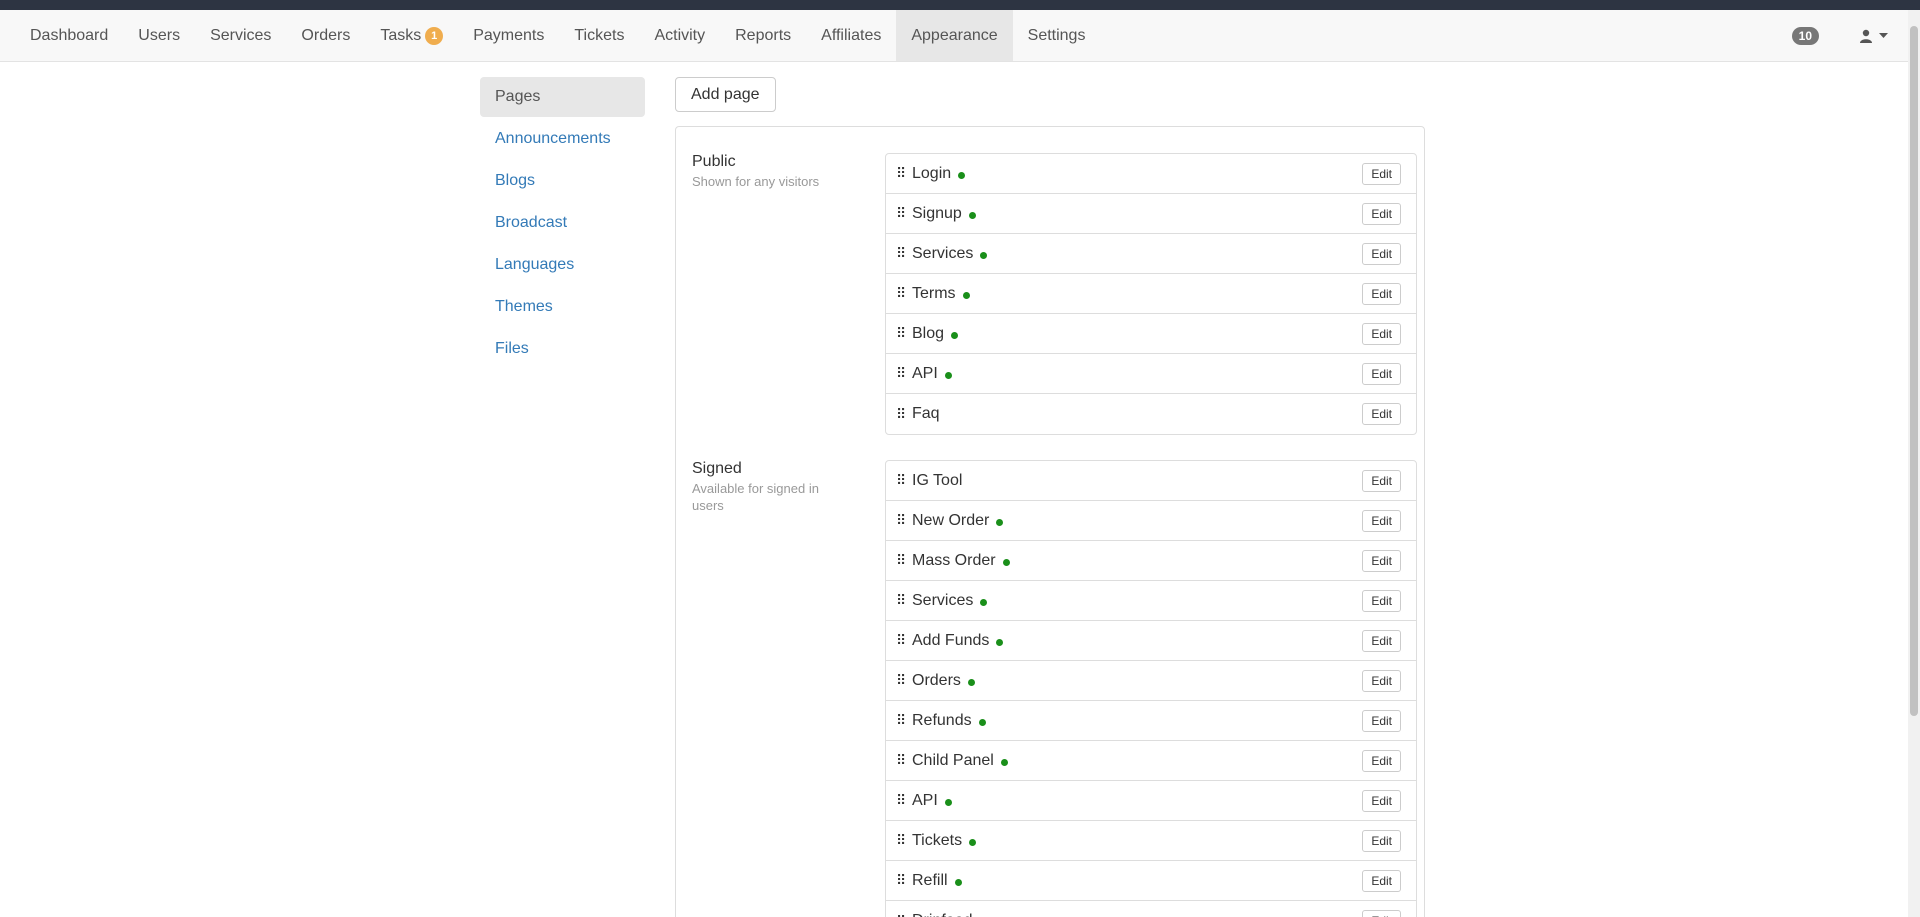 This screenshot has height=917, width=1920. Describe the element at coordinates (936, 680) in the screenshot. I see `page-name: Orders` at that location.